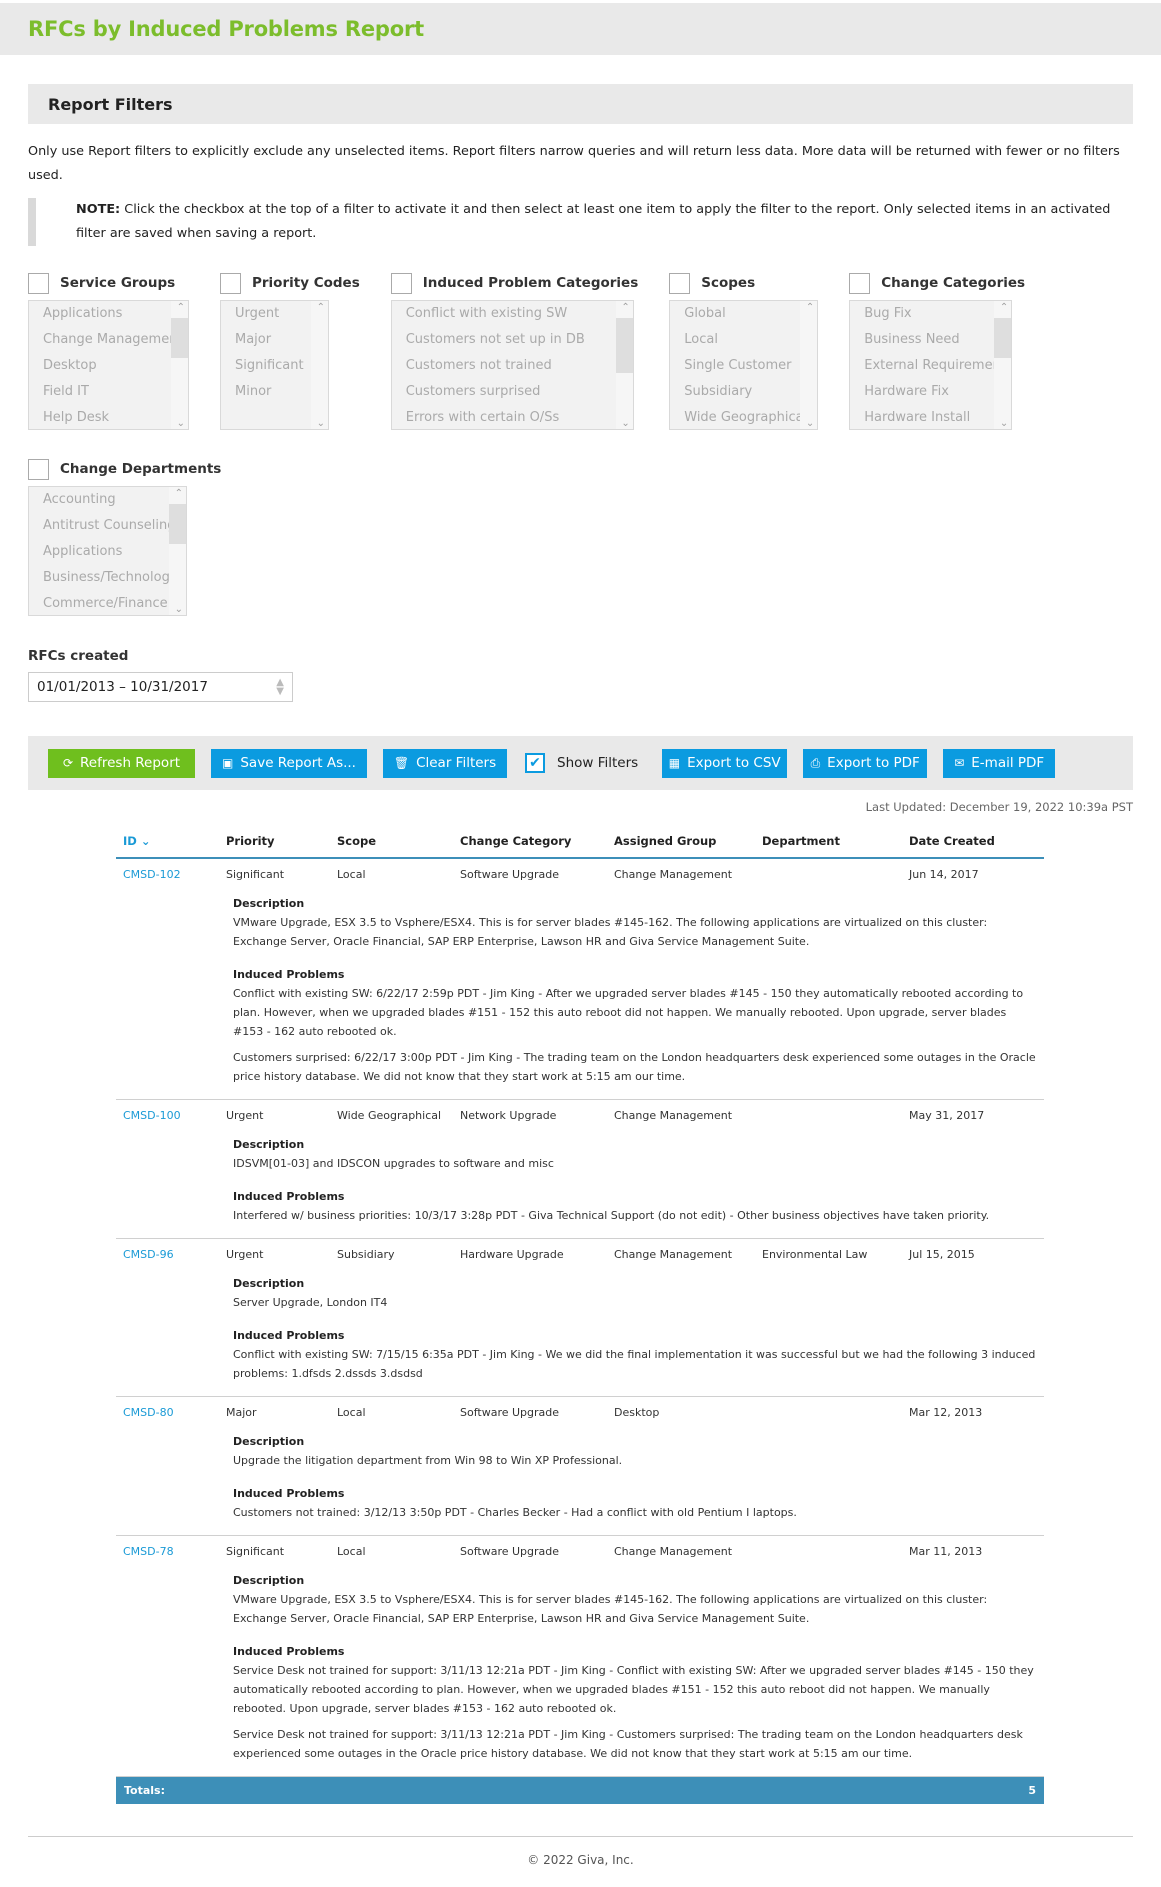  What do you see at coordinates (999, 763) in the screenshot?
I see `email-pdf-button: ✉ E-mail PDF` at bounding box center [999, 763].